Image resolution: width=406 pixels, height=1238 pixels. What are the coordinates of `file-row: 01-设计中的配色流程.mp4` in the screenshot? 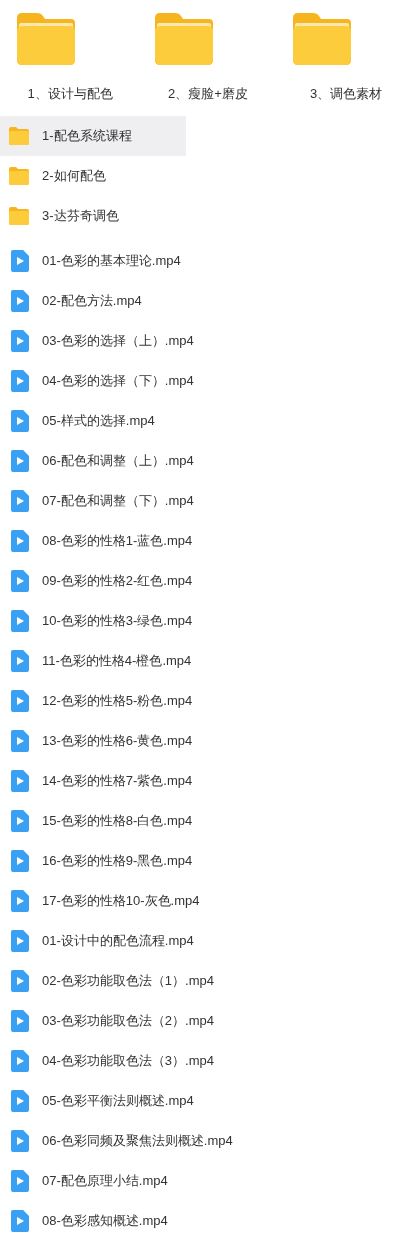 It's located at (100, 940).